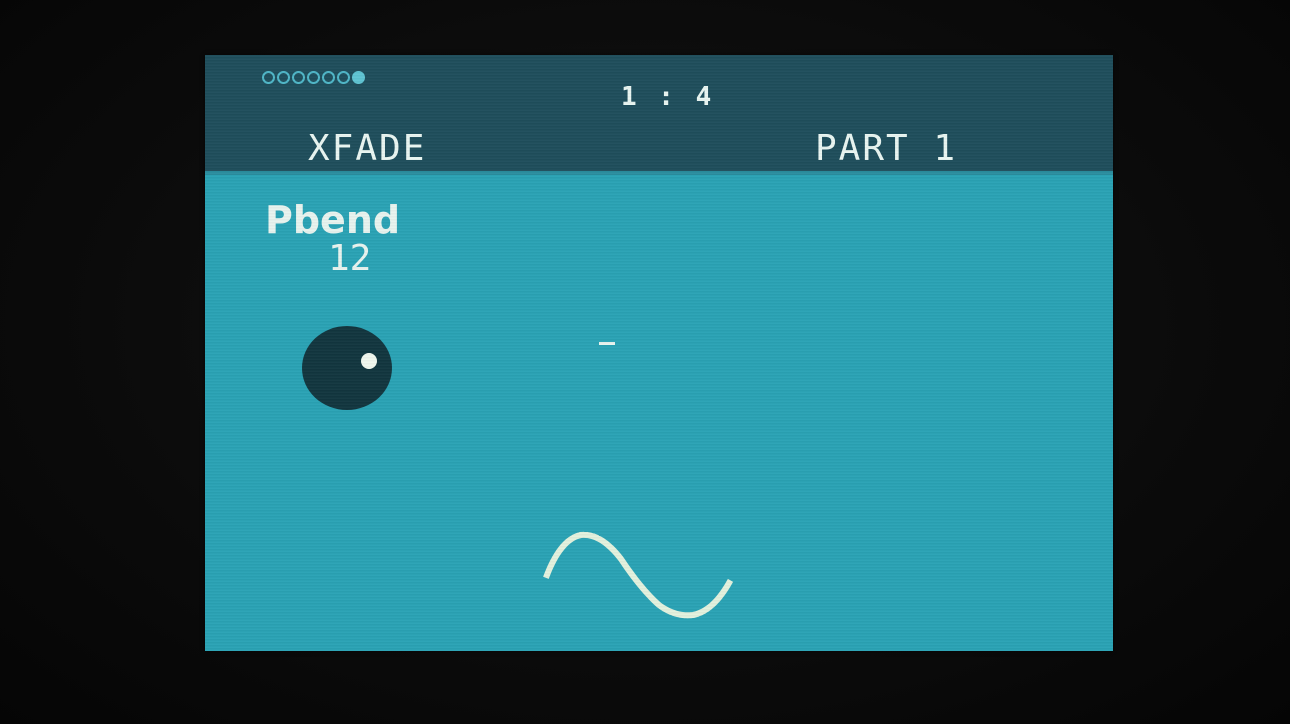 The width and height of the screenshot is (1290, 724). What do you see at coordinates (659, 173) in the screenshot?
I see `header-divider` at bounding box center [659, 173].